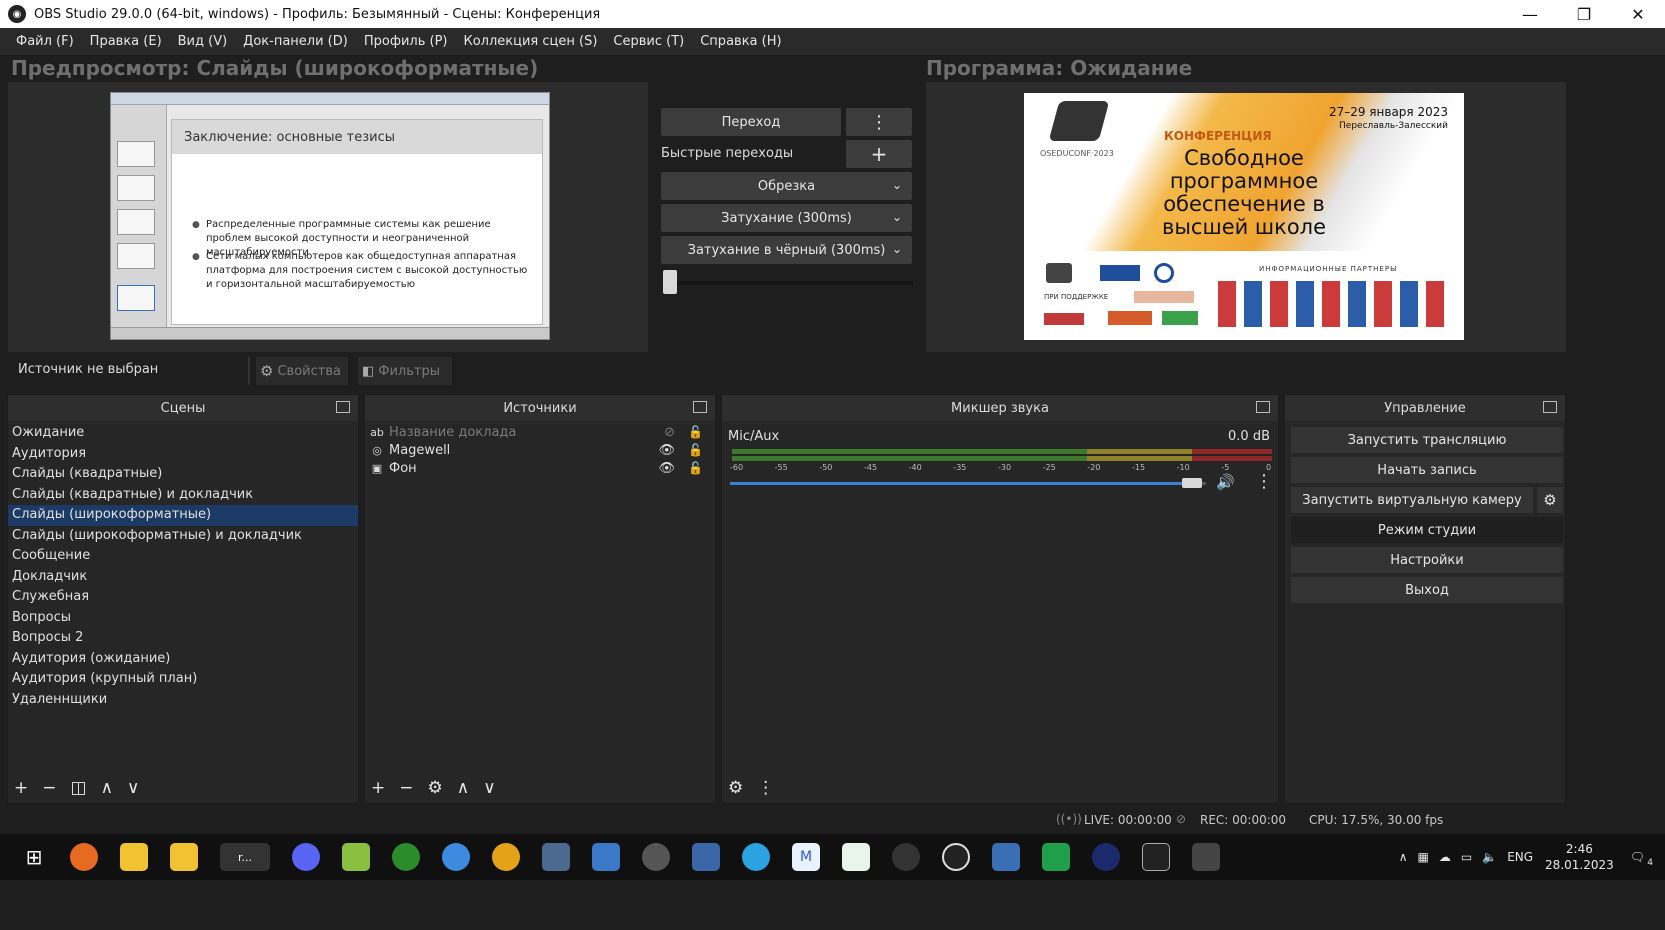 The height and width of the screenshot is (930, 1665). Describe the element at coordinates (126, 41) in the screenshot. I see `menu-edit: Правка (E)` at that location.